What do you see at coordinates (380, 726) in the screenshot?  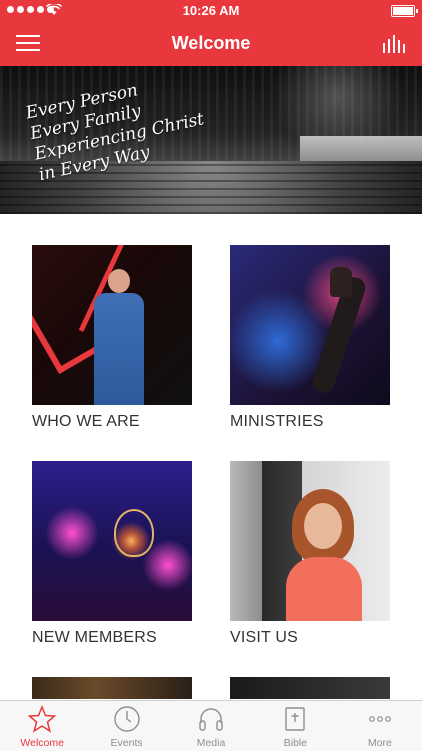 I see `tab-more: More` at bounding box center [380, 726].